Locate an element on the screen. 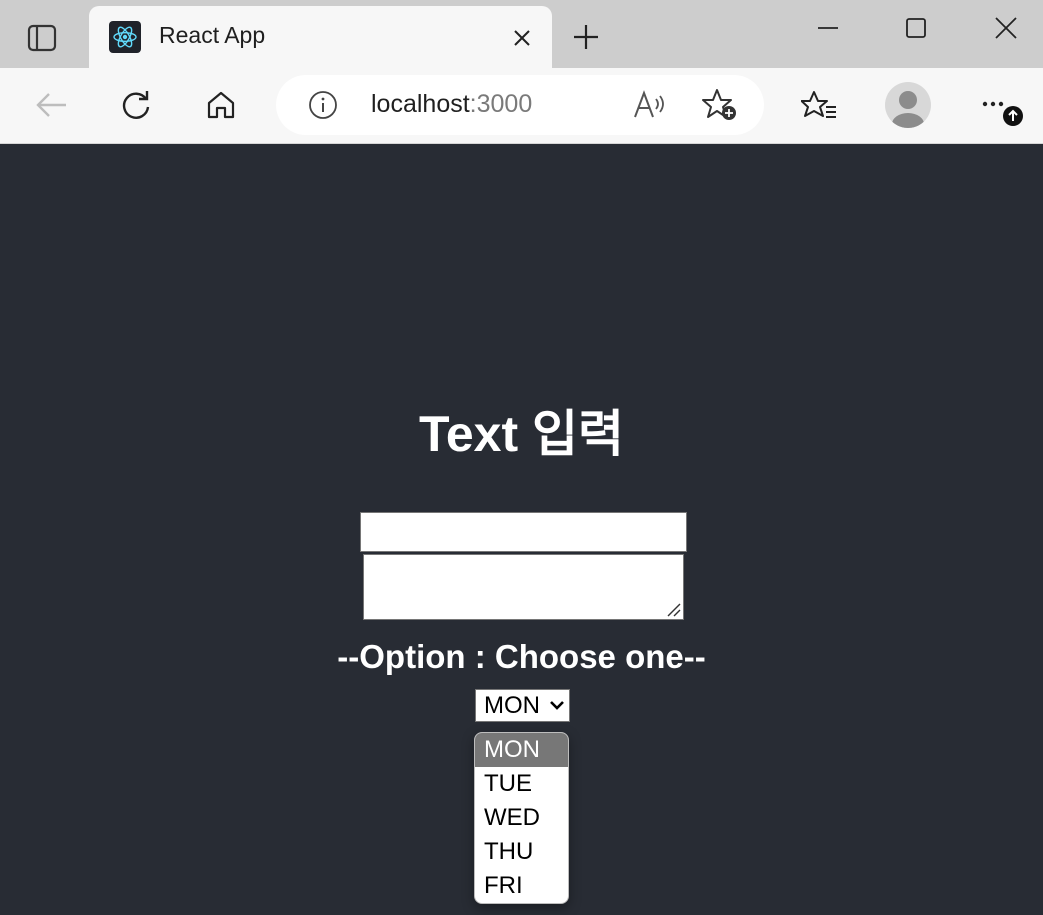 The width and height of the screenshot is (1043, 915). select-option-fri: FRI is located at coordinates (521, 886).